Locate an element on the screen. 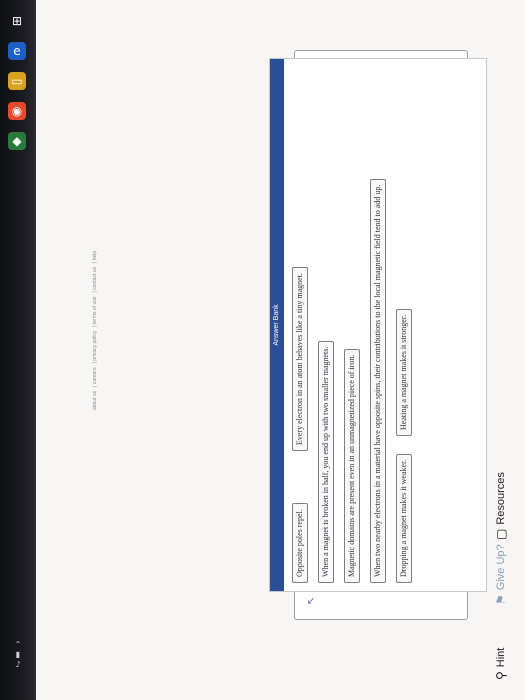 The height and width of the screenshot is (700, 525). answer-chip: Opposite poles repel. is located at coordinates (300, 543).